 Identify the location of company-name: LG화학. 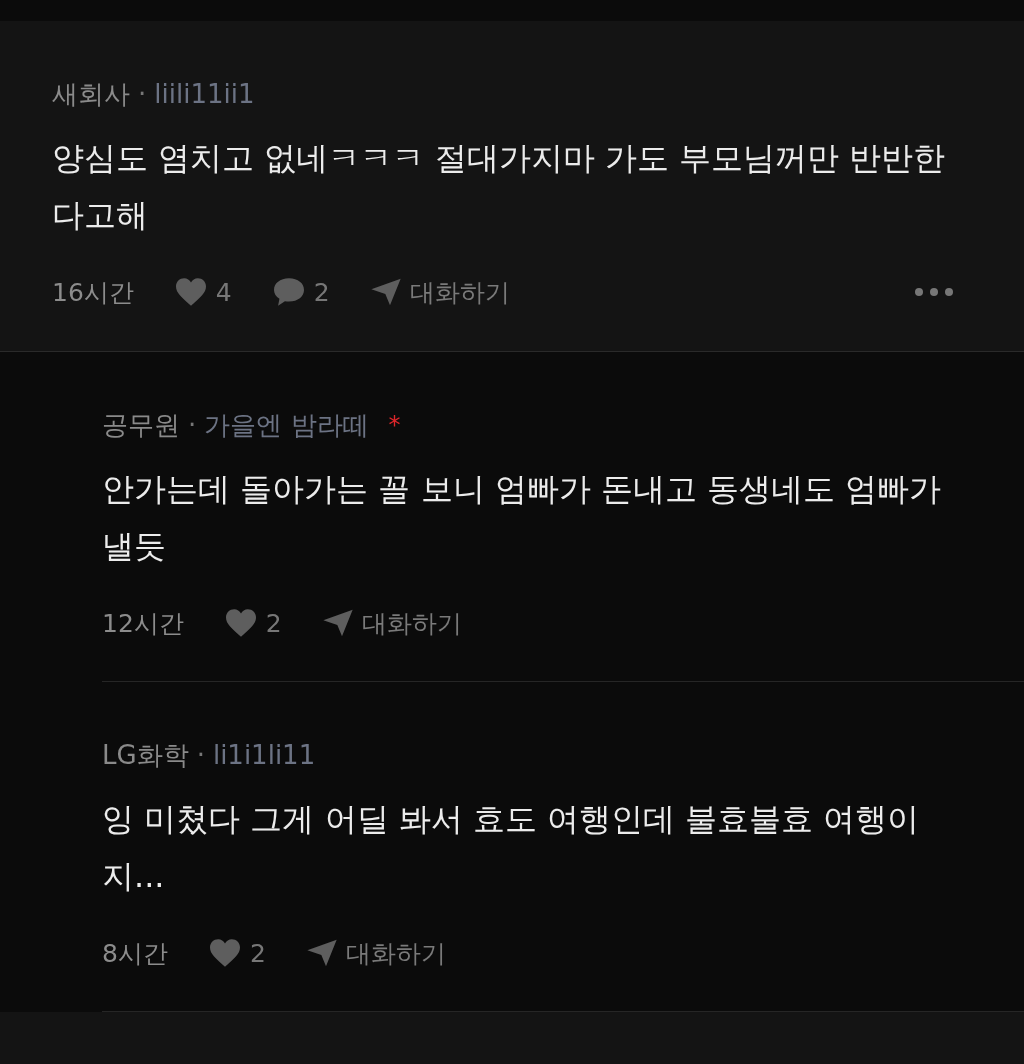
(145, 755).